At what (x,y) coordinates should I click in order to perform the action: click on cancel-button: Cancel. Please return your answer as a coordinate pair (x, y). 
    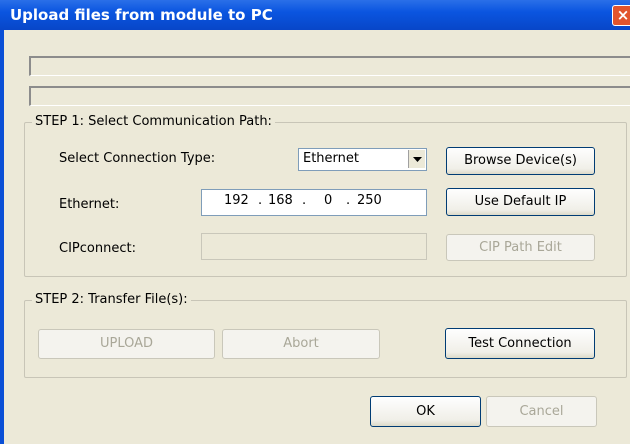
    Looking at the image, I should click on (541, 411).